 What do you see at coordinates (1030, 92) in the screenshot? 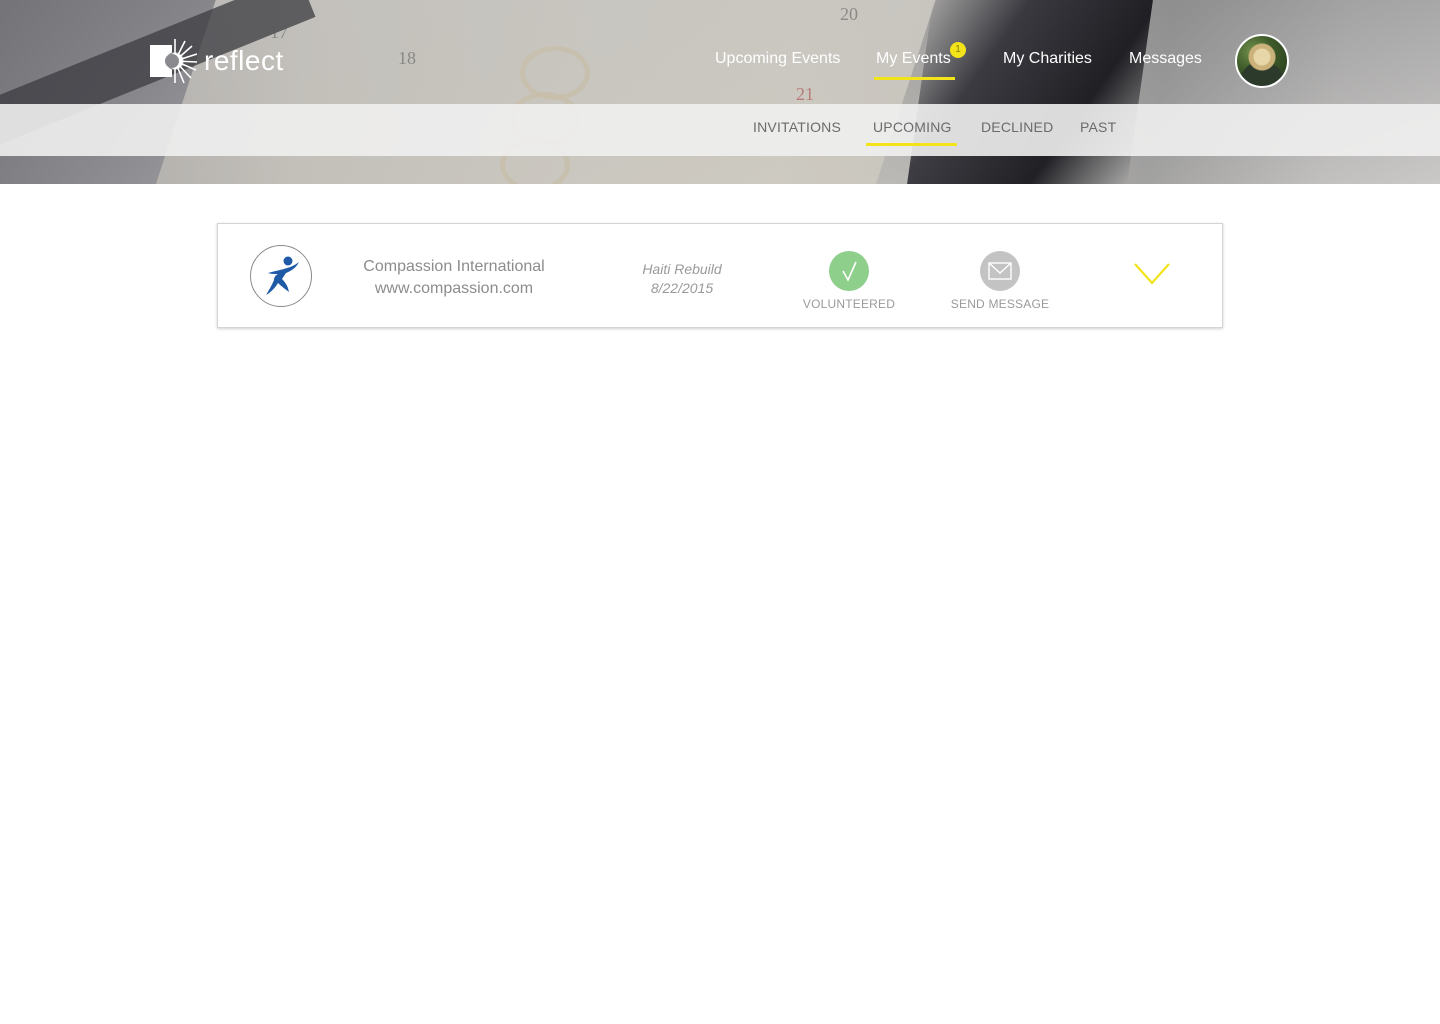
I see `pen-image` at bounding box center [1030, 92].